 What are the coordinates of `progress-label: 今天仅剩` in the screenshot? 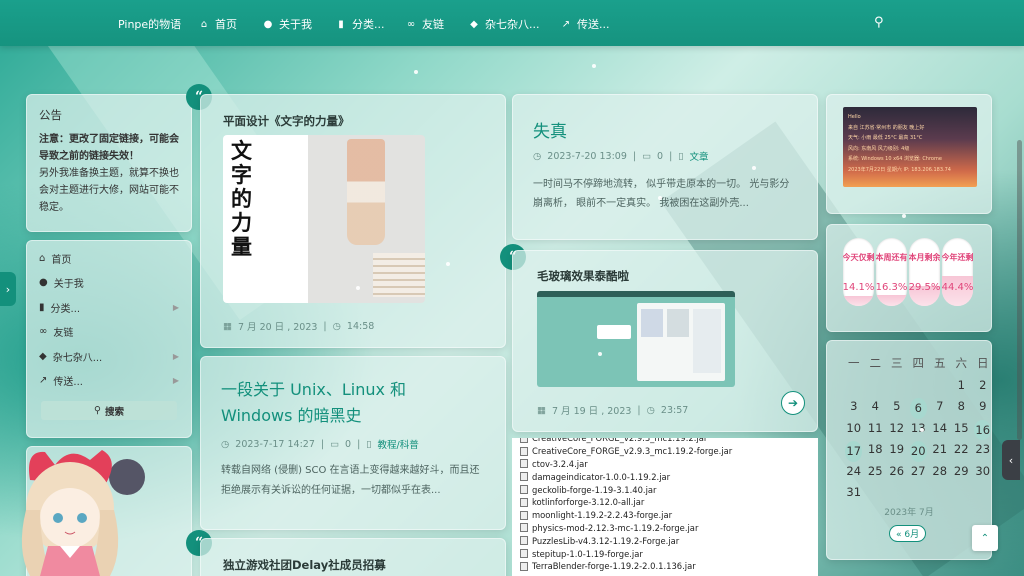 It's located at (858, 257).